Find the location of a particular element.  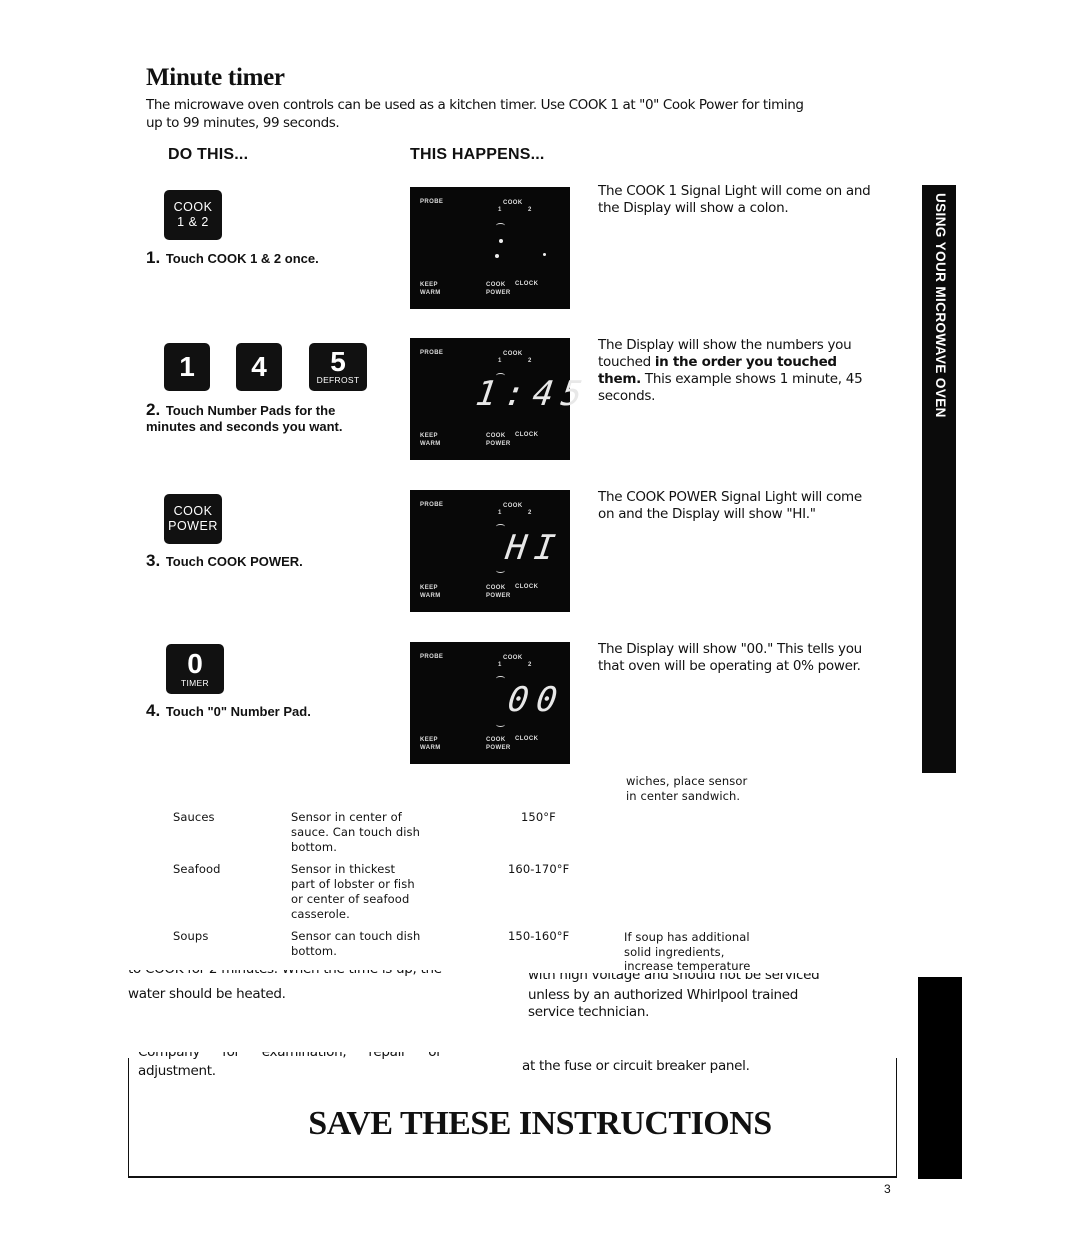

pad-digit: 1 is located at coordinates (187, 366).